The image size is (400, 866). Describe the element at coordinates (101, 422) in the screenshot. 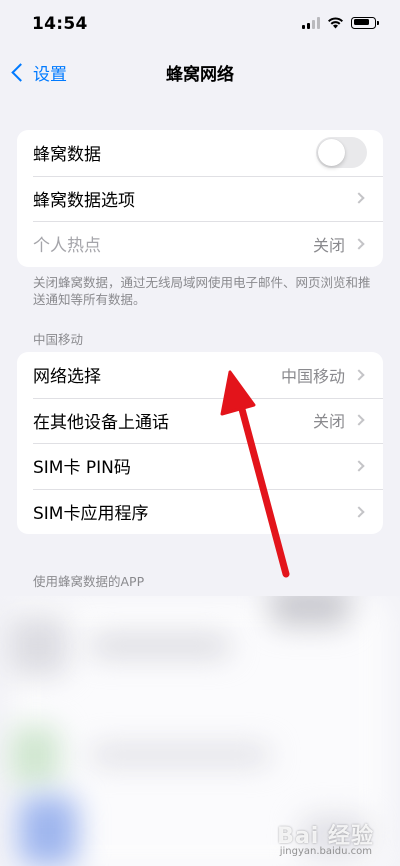

I see `calls-on-other-devices-label: 在其他设备上通话` at that location.